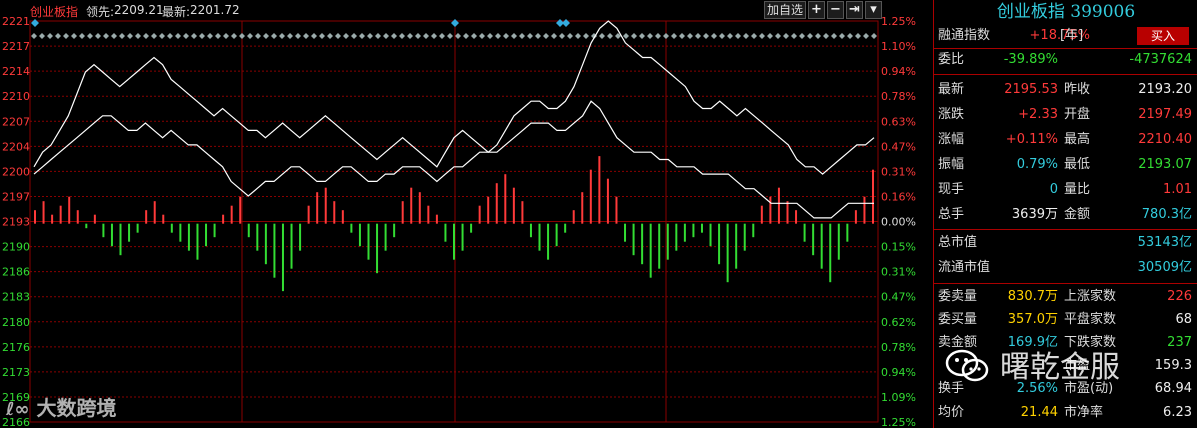 This screenshot has height=428, width=1197. Describe the element at coordinates (100, 12) in the screenshot. I see `lead-label: 领先:` at that location.